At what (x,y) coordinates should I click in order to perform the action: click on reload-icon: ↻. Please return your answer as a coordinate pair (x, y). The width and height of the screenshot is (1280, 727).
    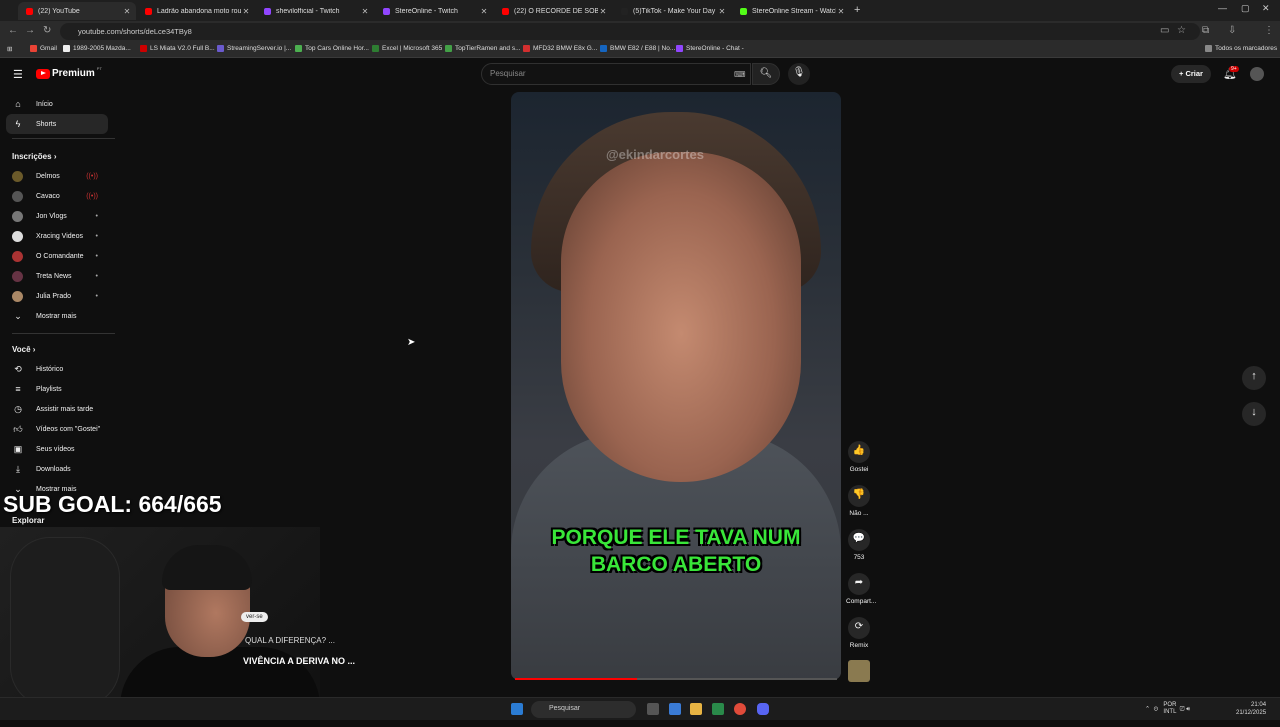
    Looking at the image, I should click on (47, 30).